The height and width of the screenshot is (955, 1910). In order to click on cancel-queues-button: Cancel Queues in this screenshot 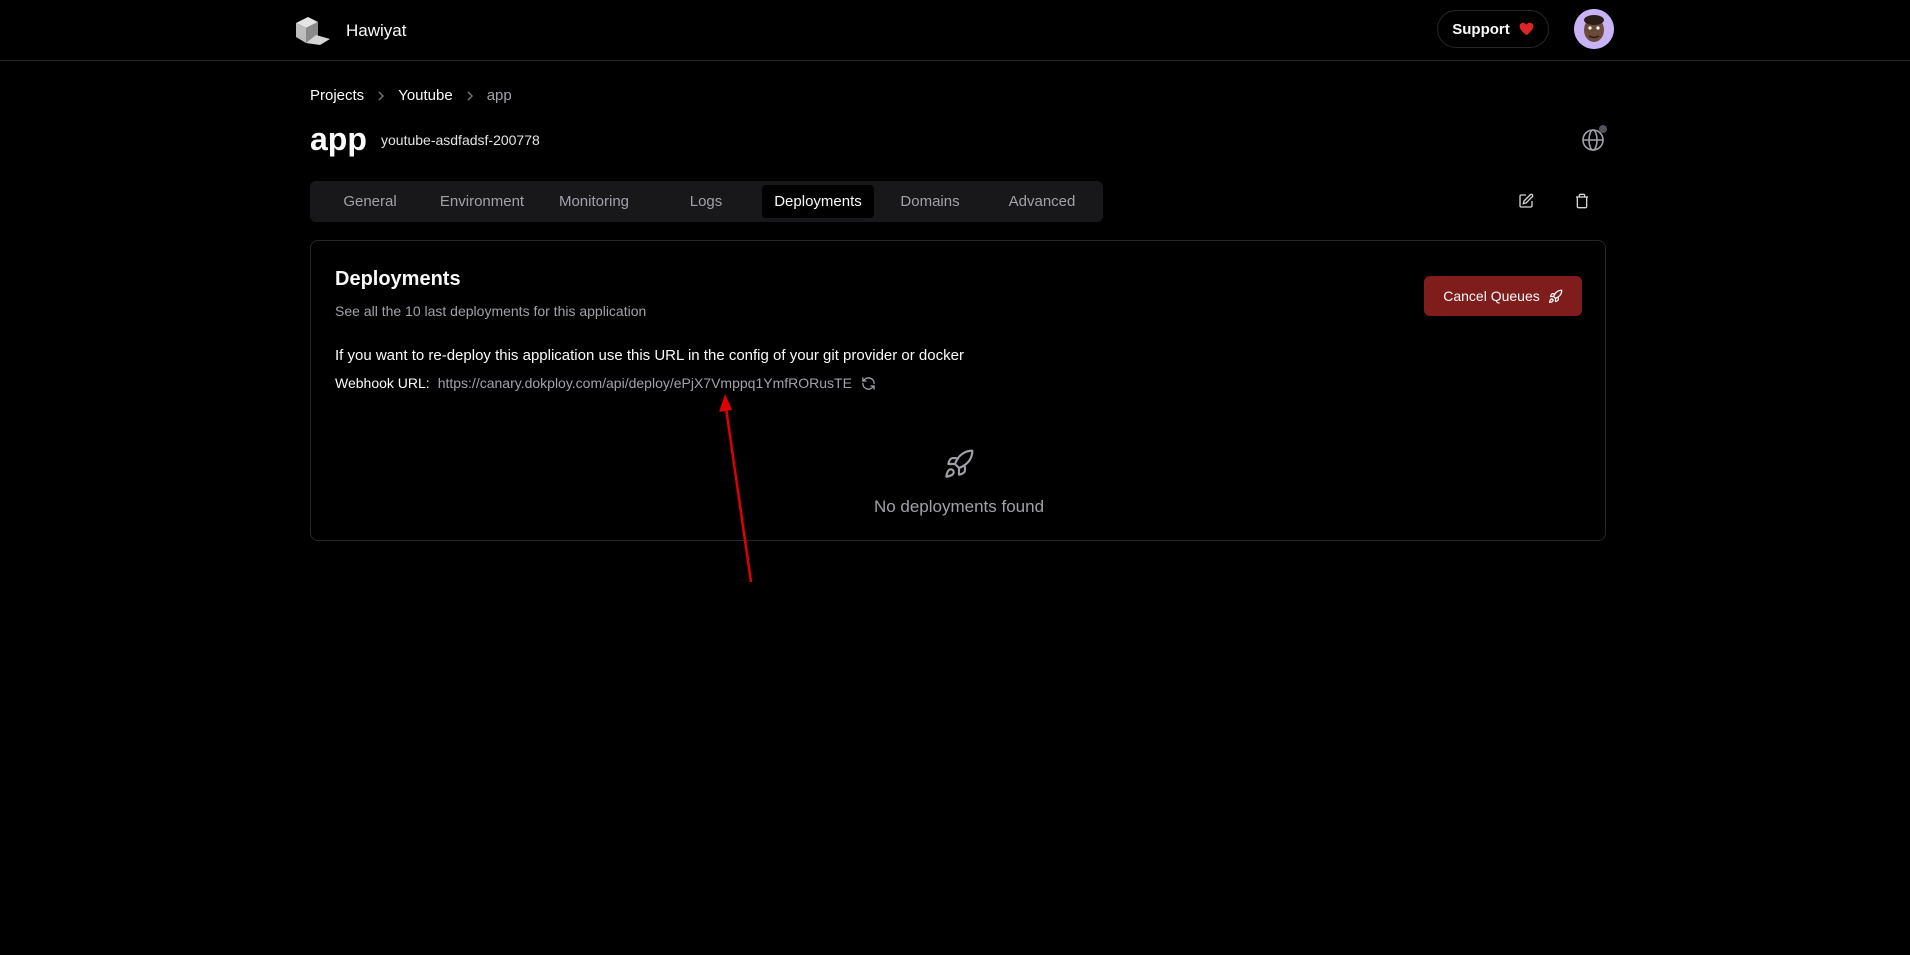, I will do `click(1503, 296)`.